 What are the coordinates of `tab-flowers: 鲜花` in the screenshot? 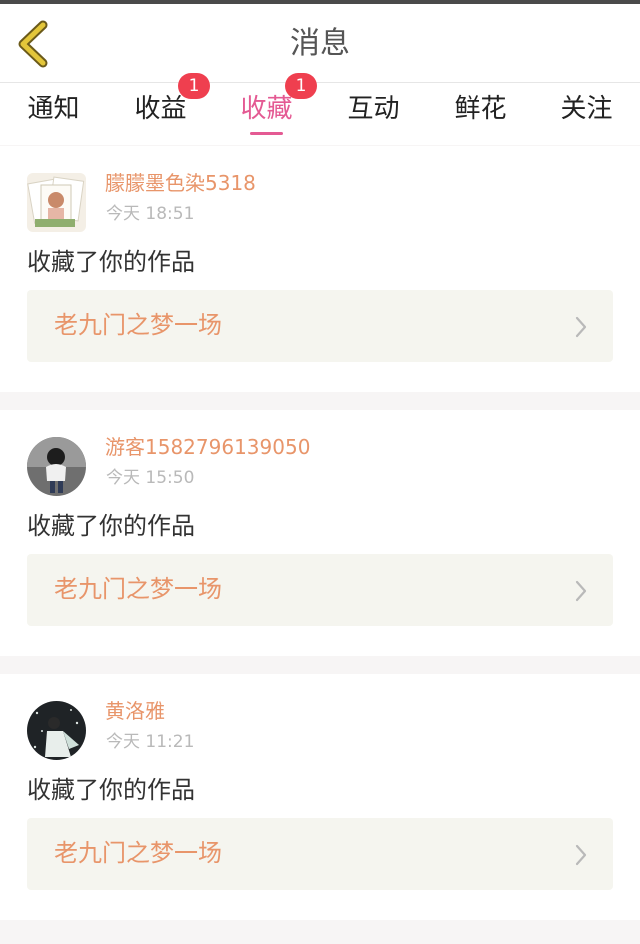 It's located at (480, 114).